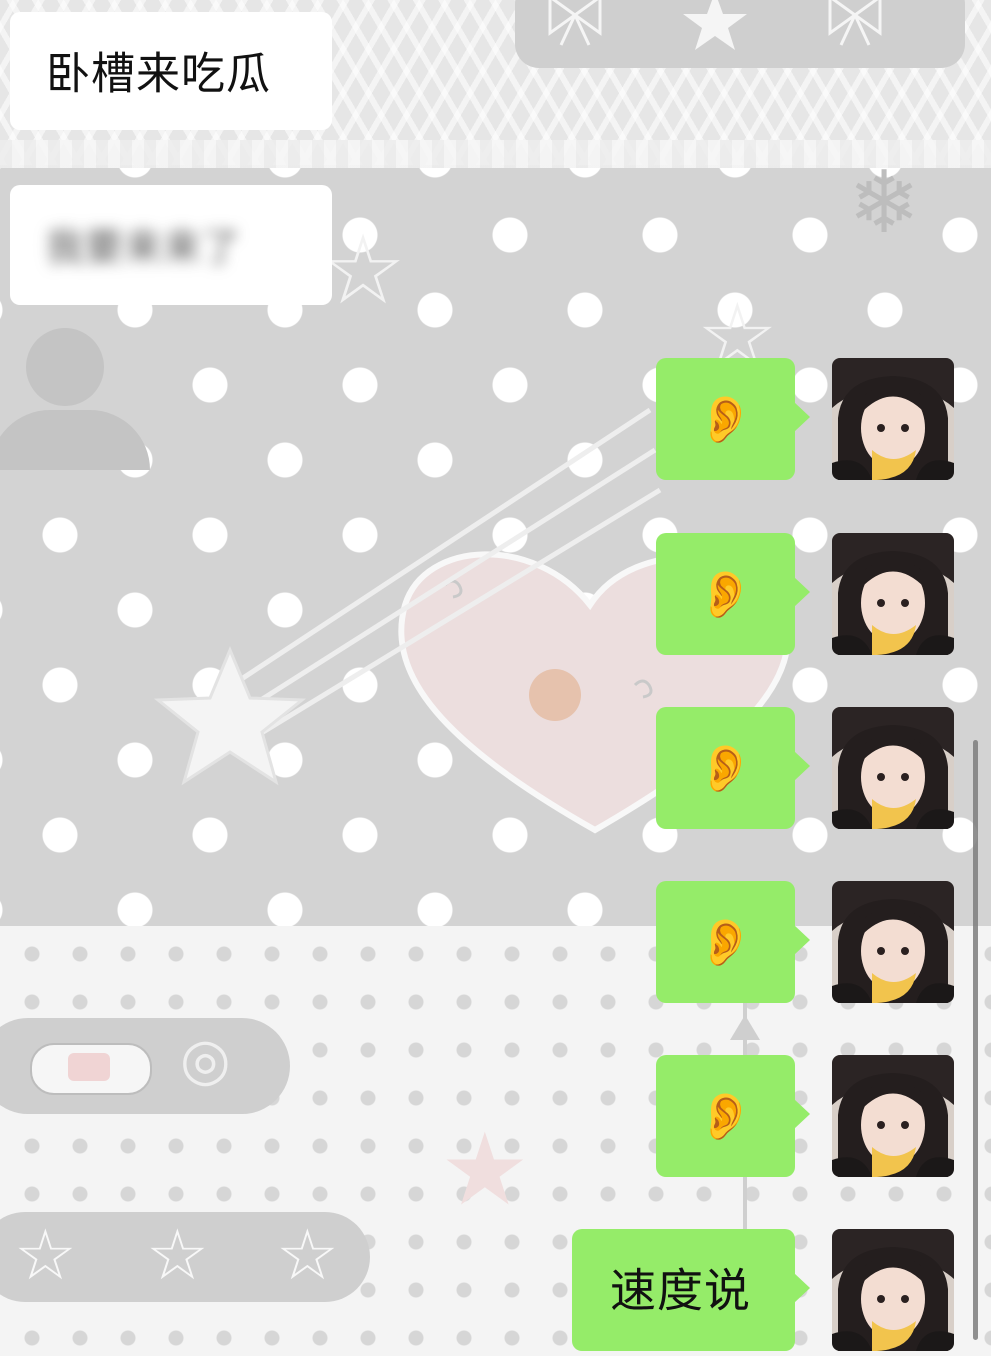  I want to click on scrollbar, so click(975, 1040).